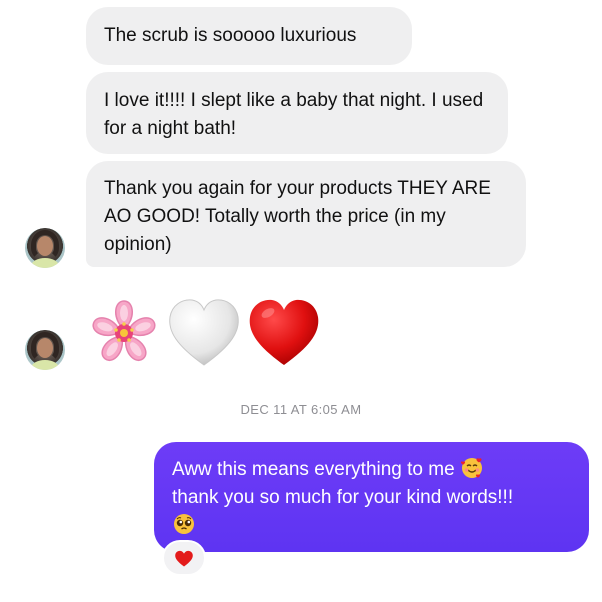 Image resolution: width=602 pixels, height=602 pixels. Describe the element at coordinates (313, 469) in the screenshot. I see `message-text-line1: Aww this means everything to me` at that location.